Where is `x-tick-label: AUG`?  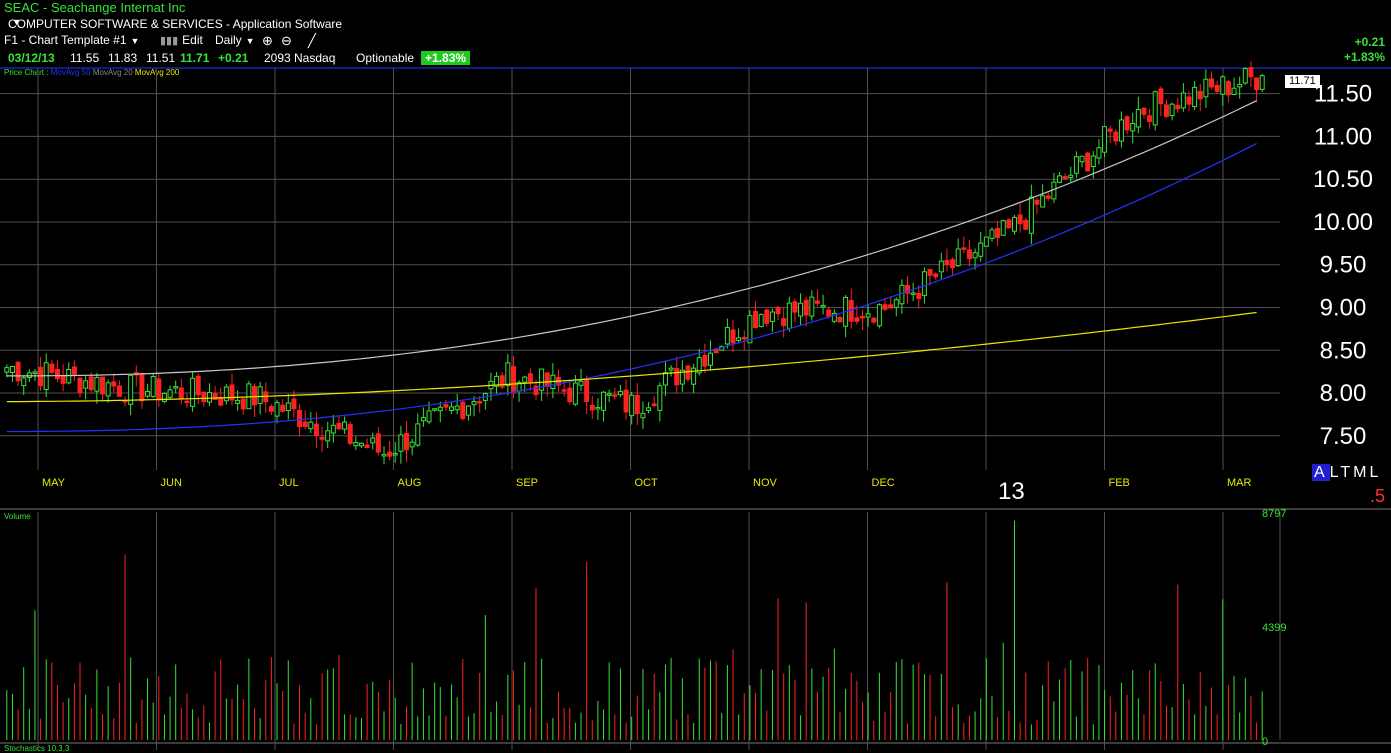
x-tick-label: AUG is located at coordinates (410, 483).